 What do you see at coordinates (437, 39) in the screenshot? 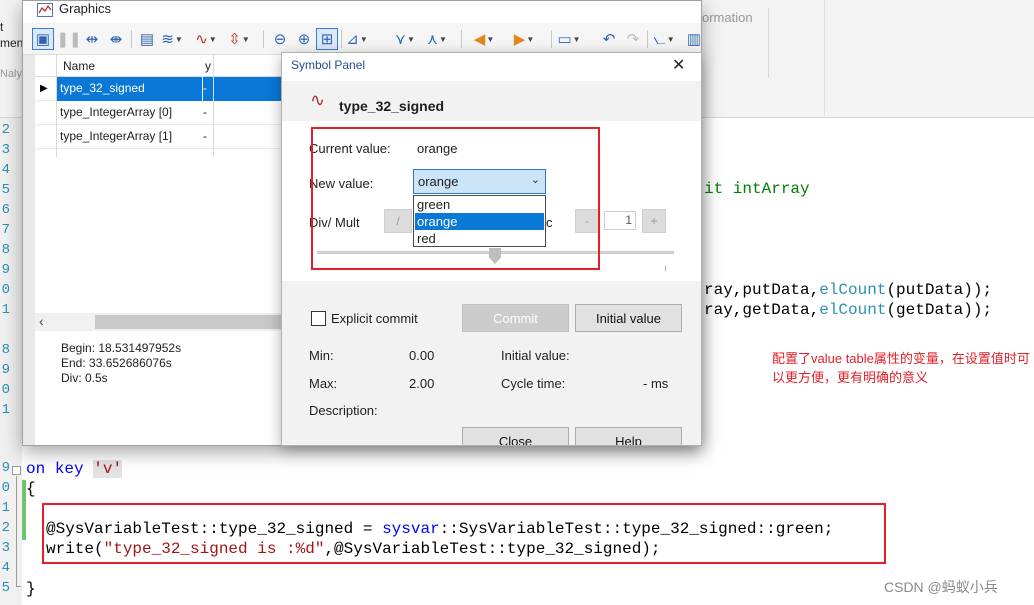
I see `step-button: ⋏ ▼` at bounding box center [437, 39].